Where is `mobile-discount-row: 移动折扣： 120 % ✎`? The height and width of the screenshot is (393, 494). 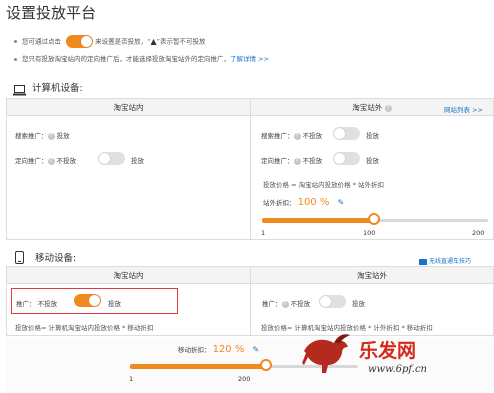
mobile-discount-row: 移动折扣： 120 % ✎ is located at coordinates (219, 349).